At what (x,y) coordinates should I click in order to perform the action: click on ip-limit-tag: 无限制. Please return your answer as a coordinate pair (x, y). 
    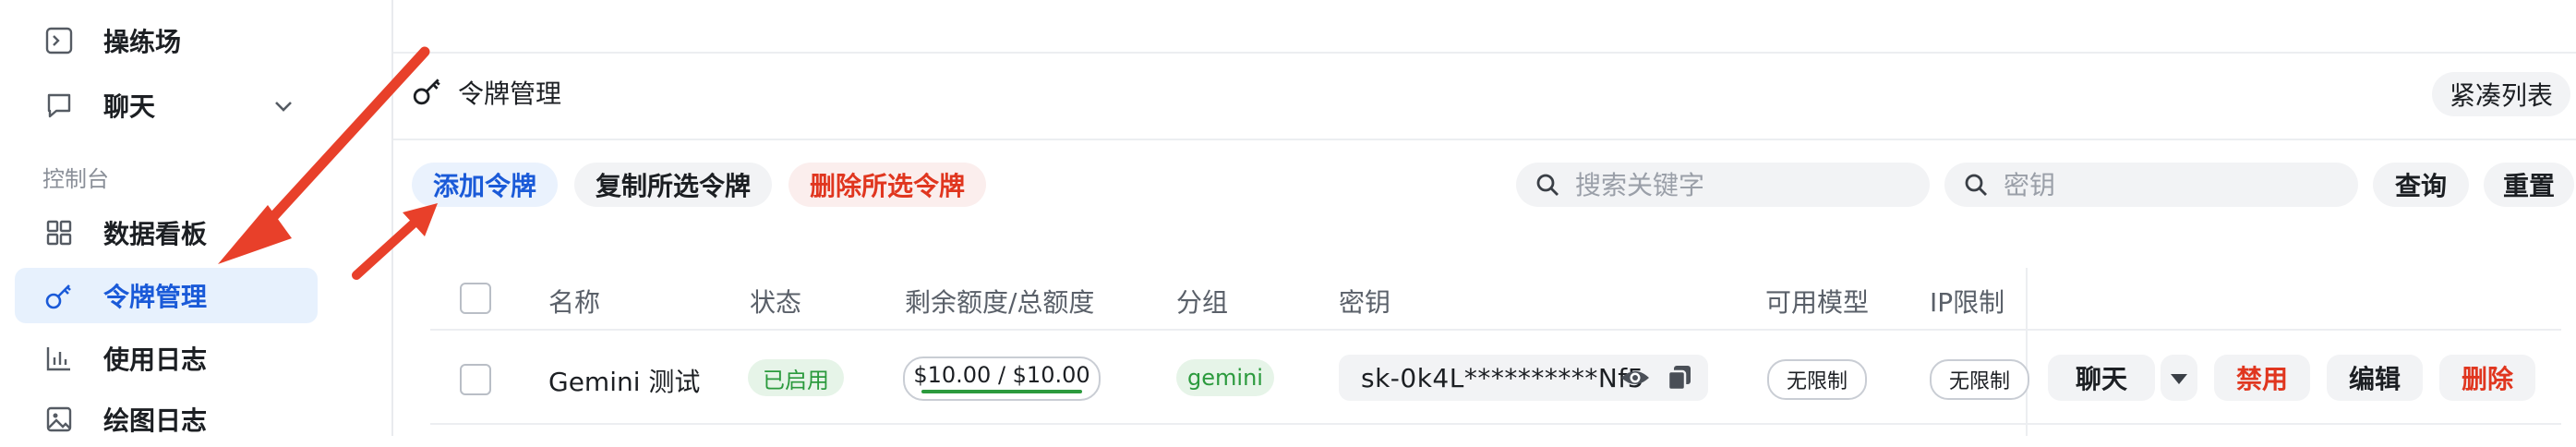
    Looking at the image, I should click on (1979, 379).